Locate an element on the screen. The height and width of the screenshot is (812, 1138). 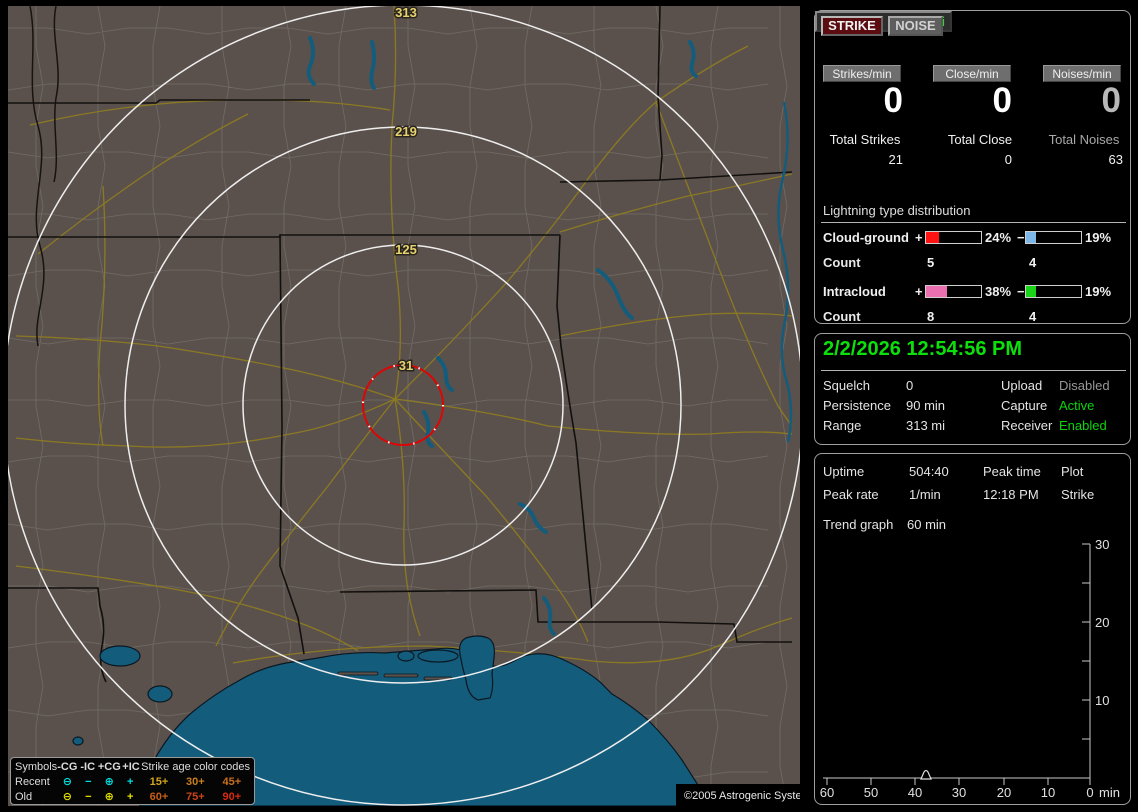
pos-ic-old-icon: + is located at coordinates (130, 796).